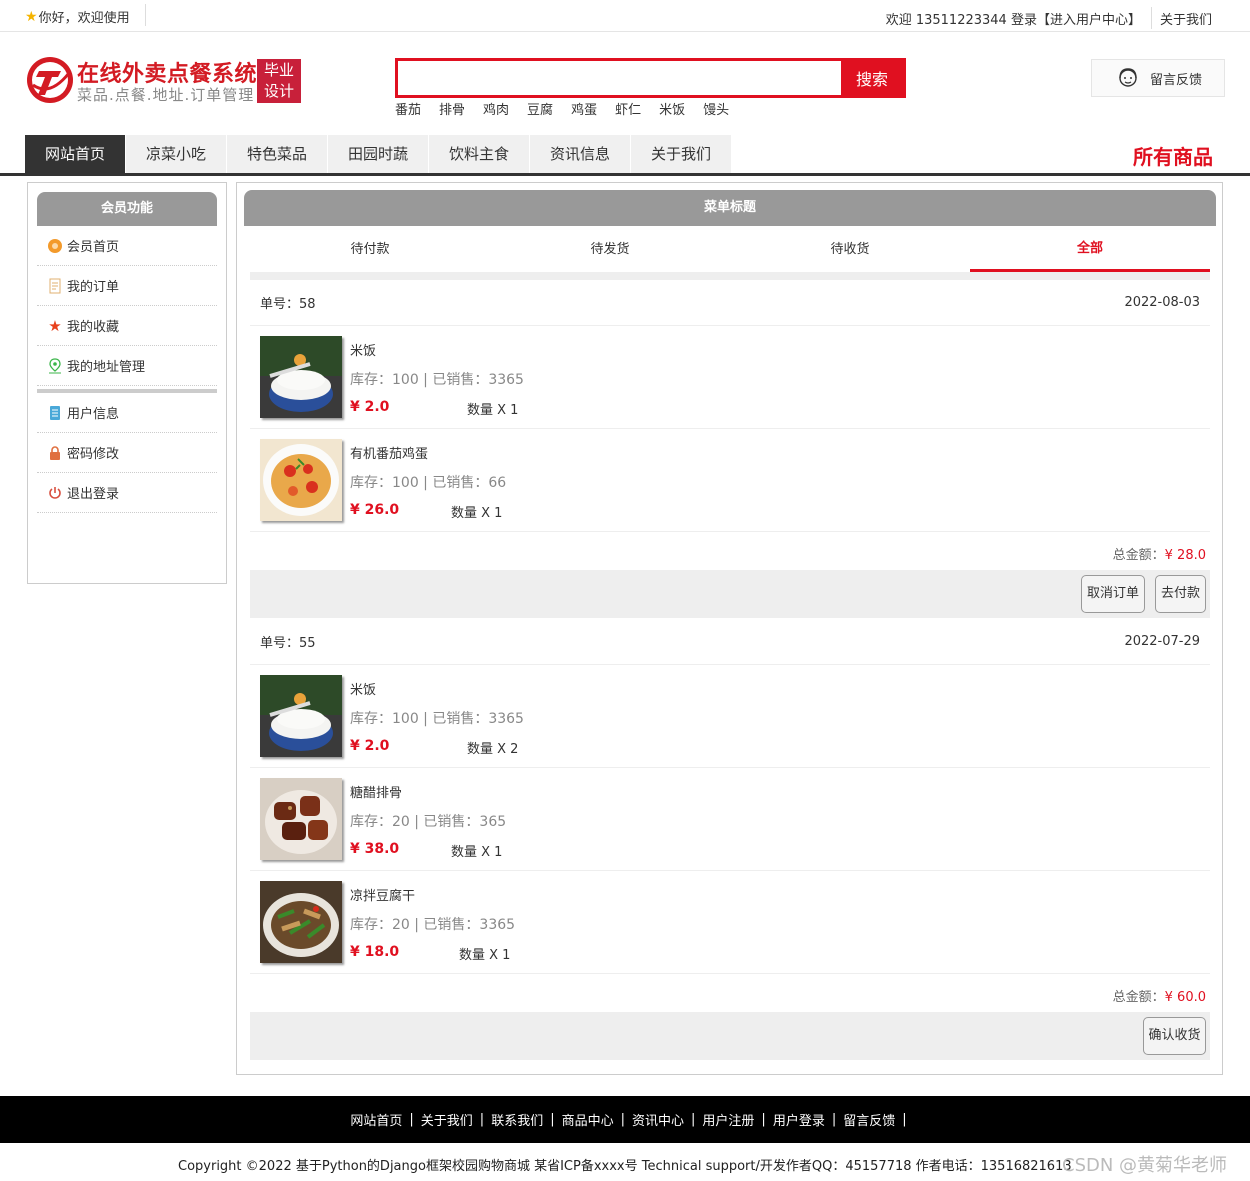 The width and height of the screenshot is (1250, 1181). What do you see at coordinates (127, 366) in the screenshot?
I see `sidebar-item-address: 我的地址管理` at bounding box center [127, 366].